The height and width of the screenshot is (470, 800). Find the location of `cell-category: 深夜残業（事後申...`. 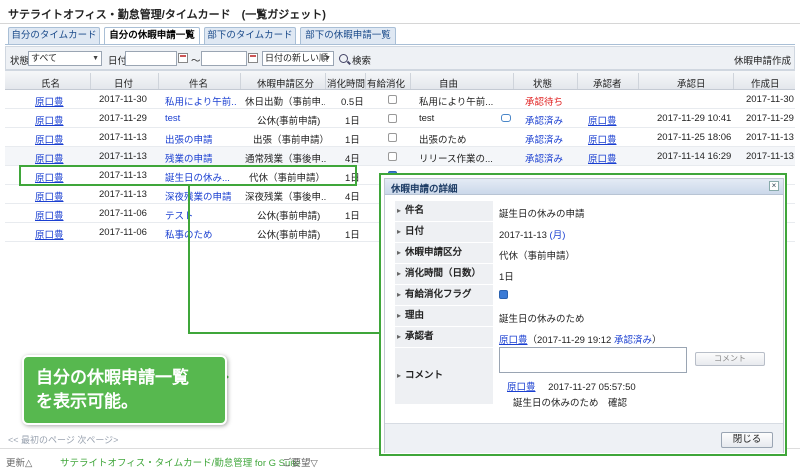

cell-category: 深夜残業（事後申... is located at coordinates (286, 197).